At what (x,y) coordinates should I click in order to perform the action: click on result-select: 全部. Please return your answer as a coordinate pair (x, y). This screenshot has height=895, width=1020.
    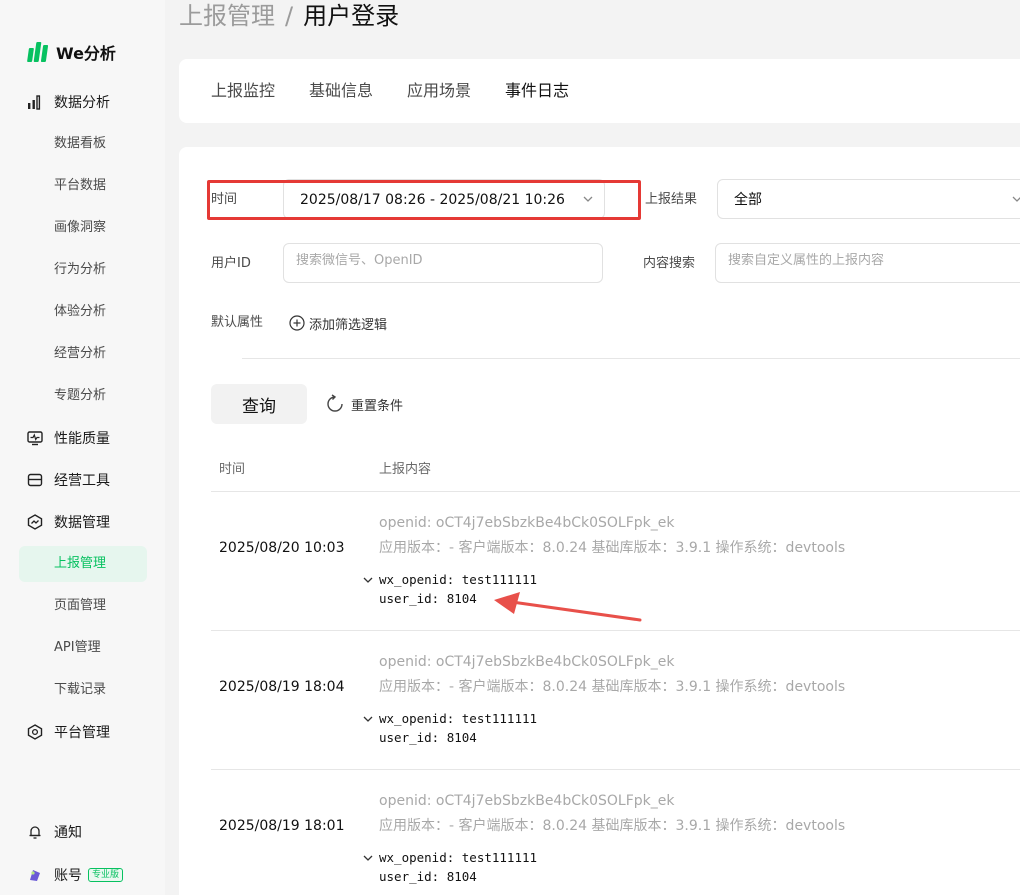
    Looking at the image, I should click on (868, 199).